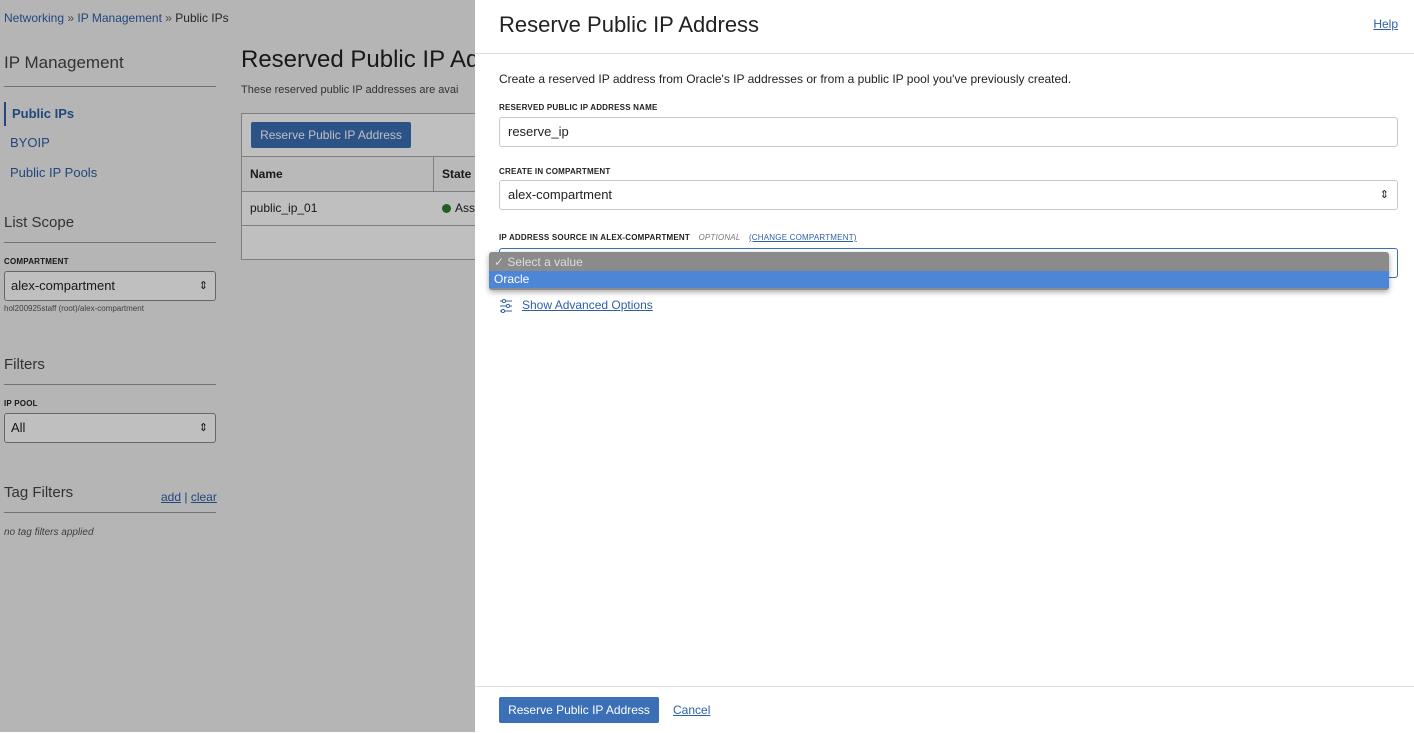 This screenshot has height=733, width=1414. Describe the element at coordinates (645, 237) in the screenshot. I see `ip-source-label-compartment: ALEX-COMPARTMENT` at that location.